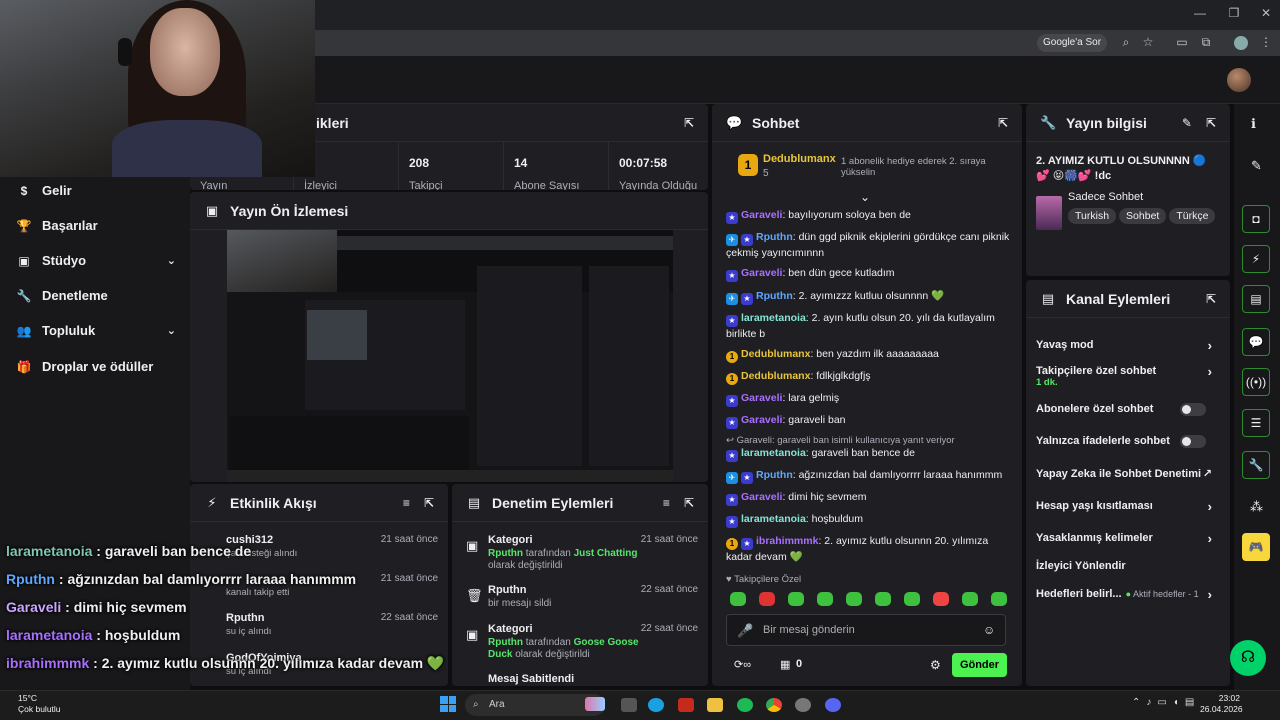  I want to click on taskbar-search: ⌕ Ara, so click(535, 705).